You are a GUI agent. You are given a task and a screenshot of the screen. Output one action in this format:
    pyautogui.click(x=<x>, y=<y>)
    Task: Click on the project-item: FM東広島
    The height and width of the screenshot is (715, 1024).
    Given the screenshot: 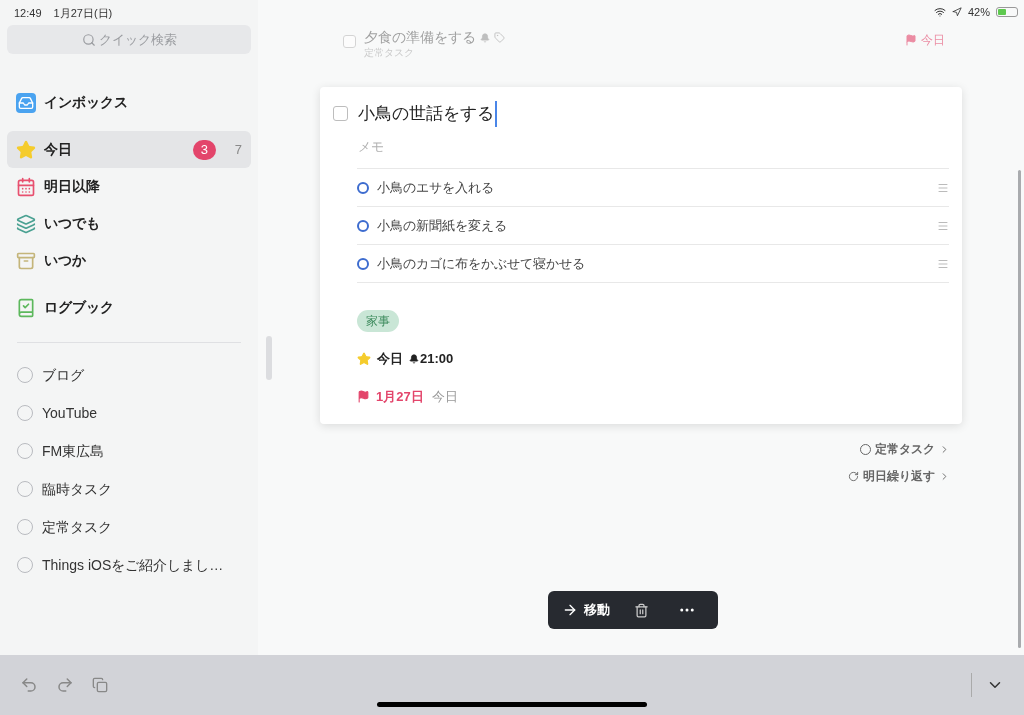 What is the action you would take?
    pyautogui.click(x=129, y=451)
    